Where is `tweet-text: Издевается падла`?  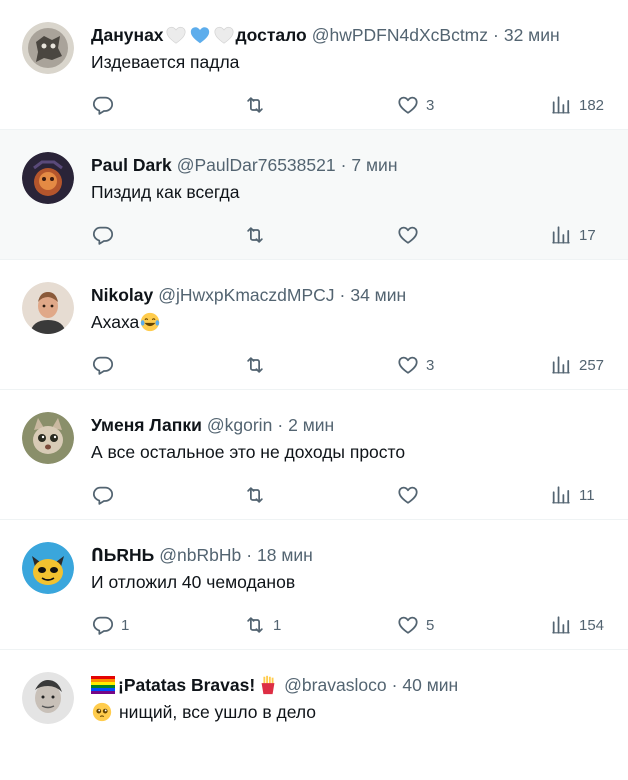
tweet-text: Издевается падла is located at coordinates (165, 62).